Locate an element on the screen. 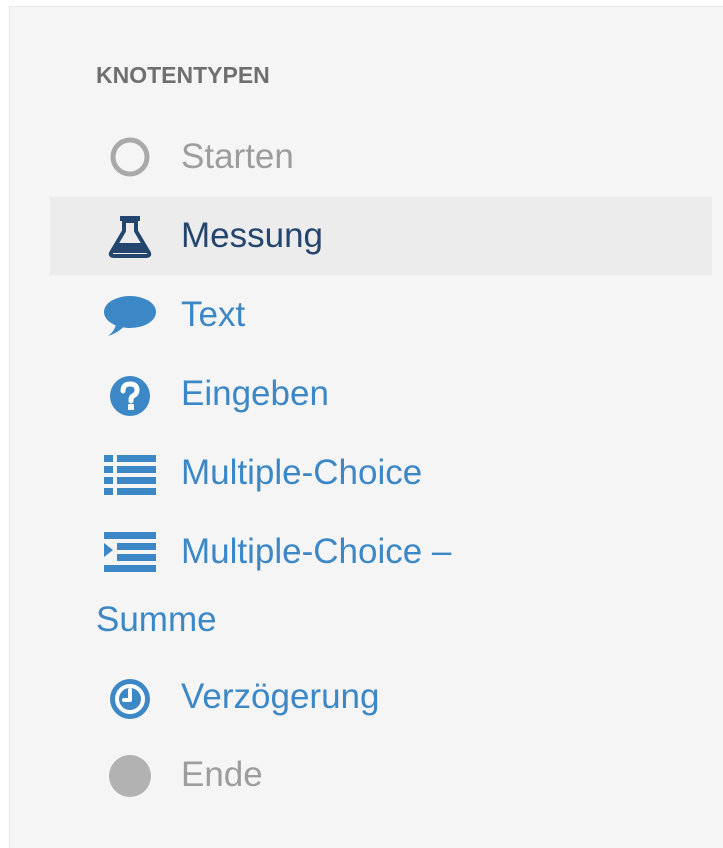 The height and width of the screenshot is (848, 723). node-type-messung: Messung is located at coordinates (381, 236).